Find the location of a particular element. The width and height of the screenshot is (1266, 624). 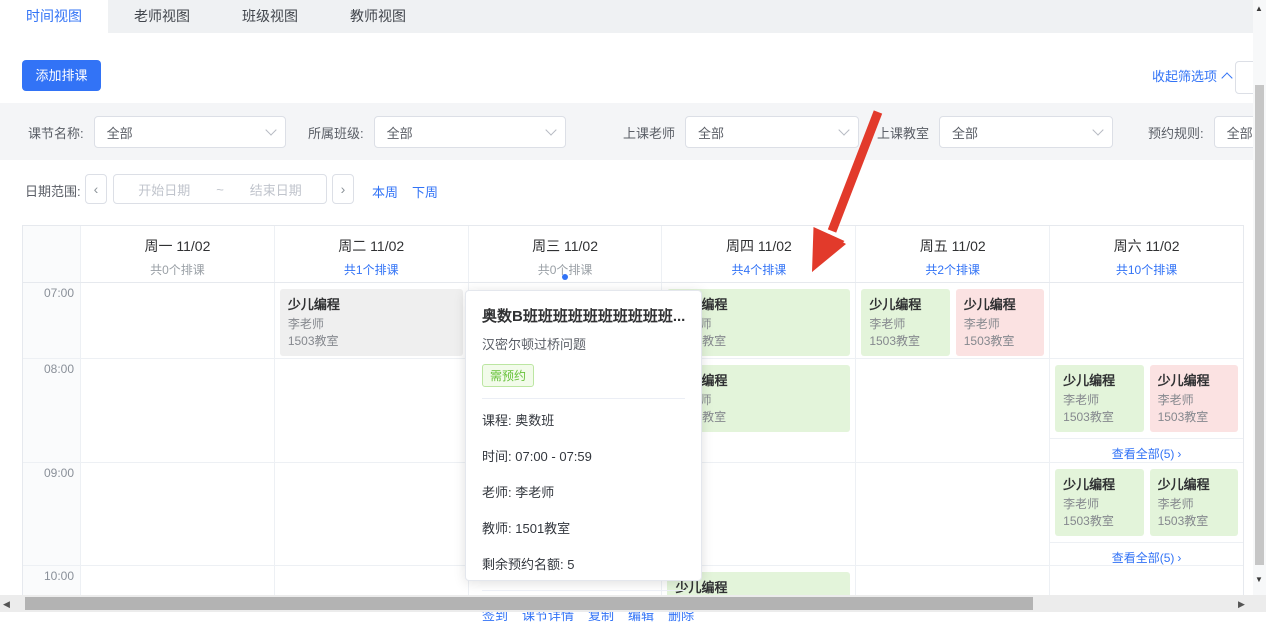

tab-time-view: 时间视图 is located at coordinates (54, 16).